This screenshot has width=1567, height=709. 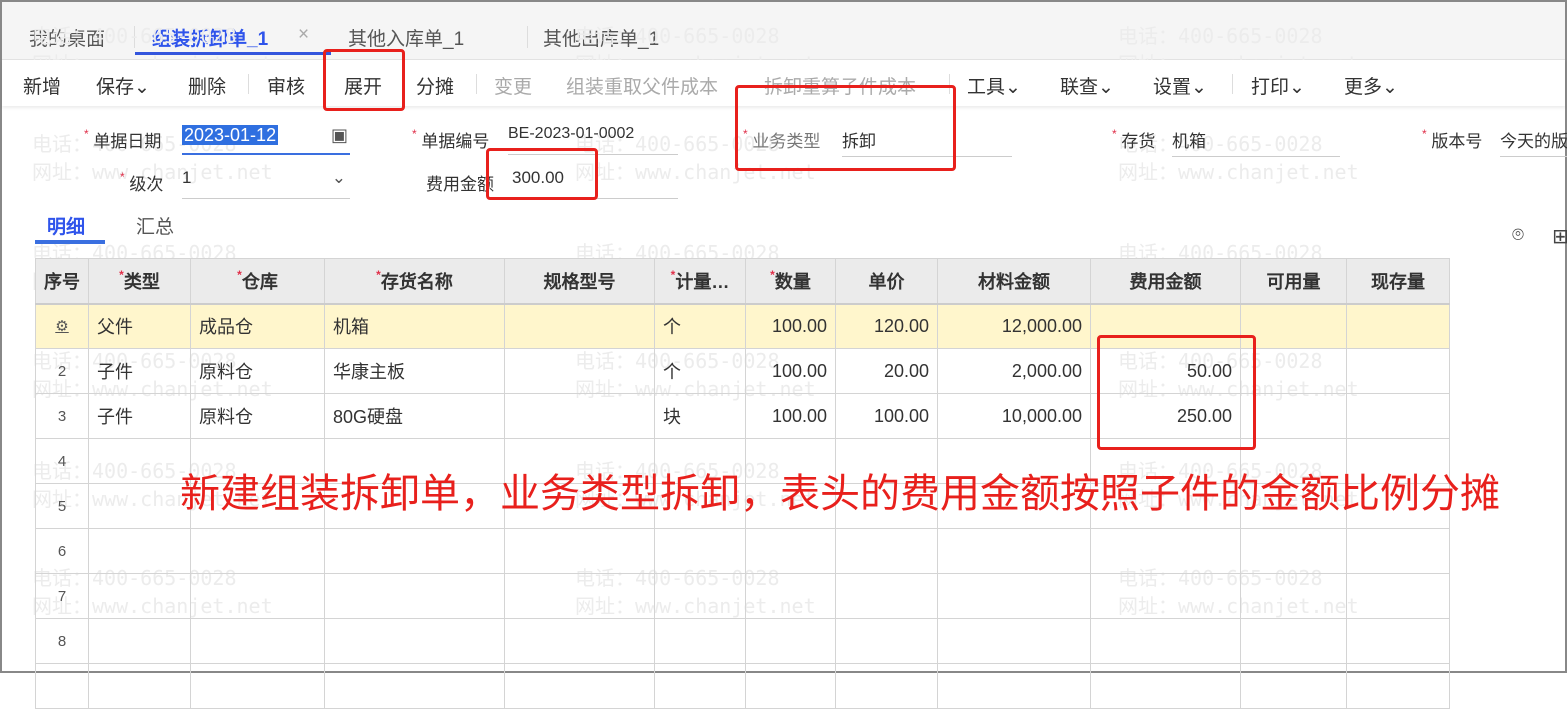 I want to click on inventory-field: 机箱, so click(x=1256, y=142).